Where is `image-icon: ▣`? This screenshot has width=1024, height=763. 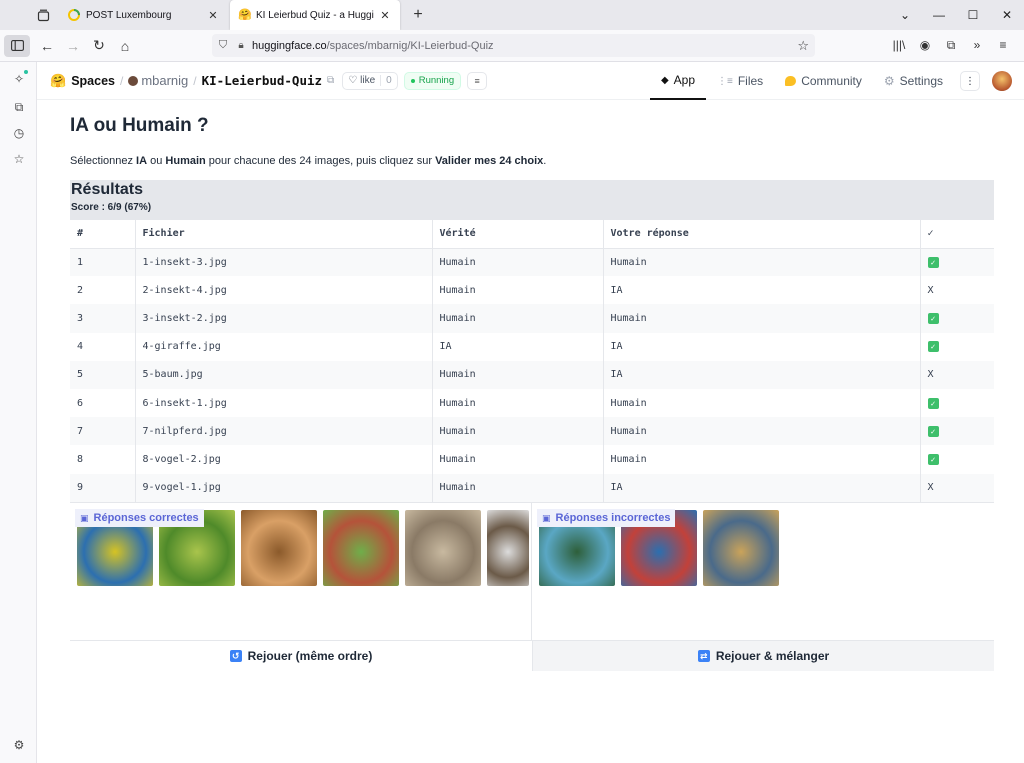 image-icon: ▣ is located at coordinates (546, 517).